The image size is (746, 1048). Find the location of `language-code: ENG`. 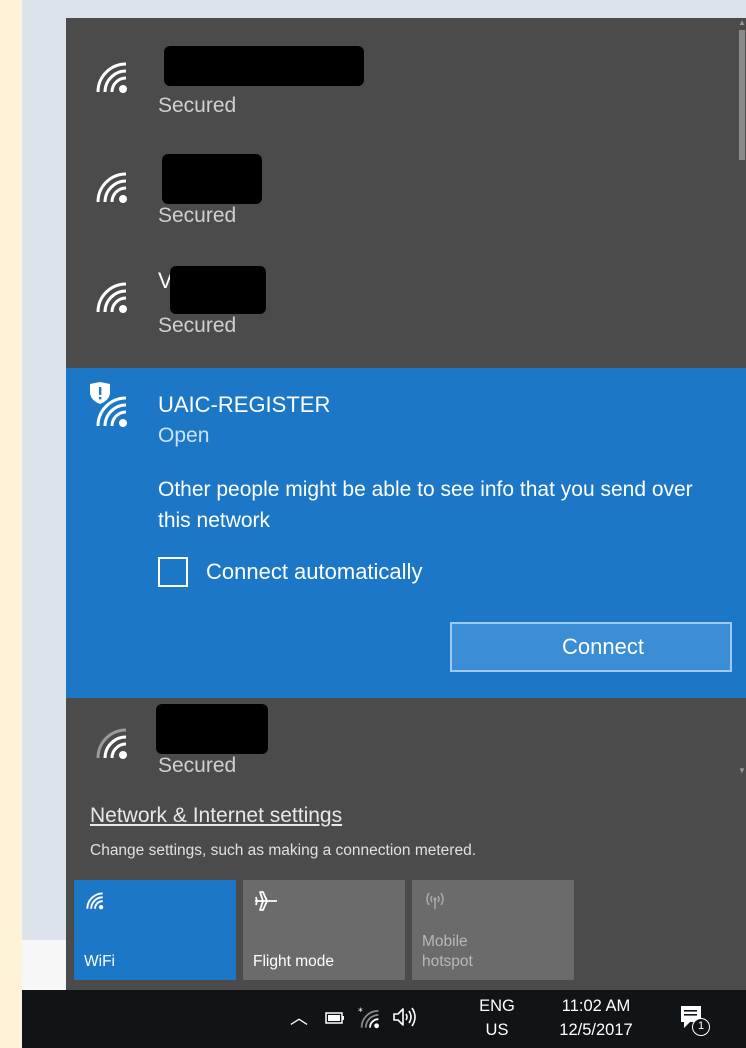

language-code: ENG is located at coordinates (497, 1006).